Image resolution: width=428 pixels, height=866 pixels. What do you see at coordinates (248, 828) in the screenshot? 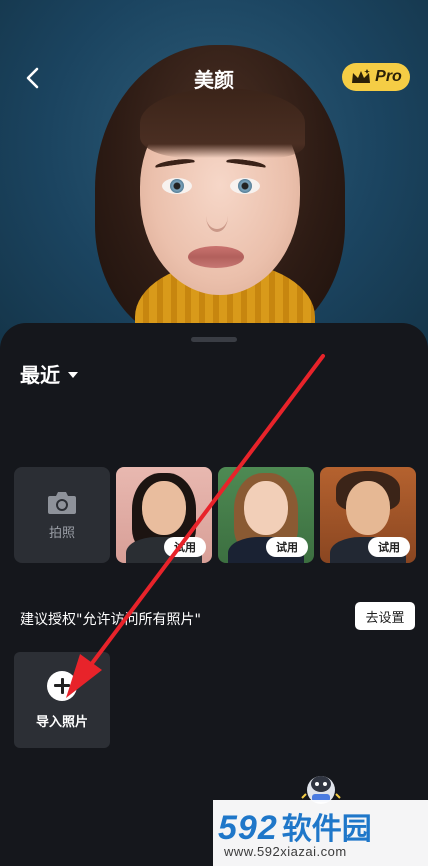
I see `watermark-number: 592` at bounding box center [248, 828].